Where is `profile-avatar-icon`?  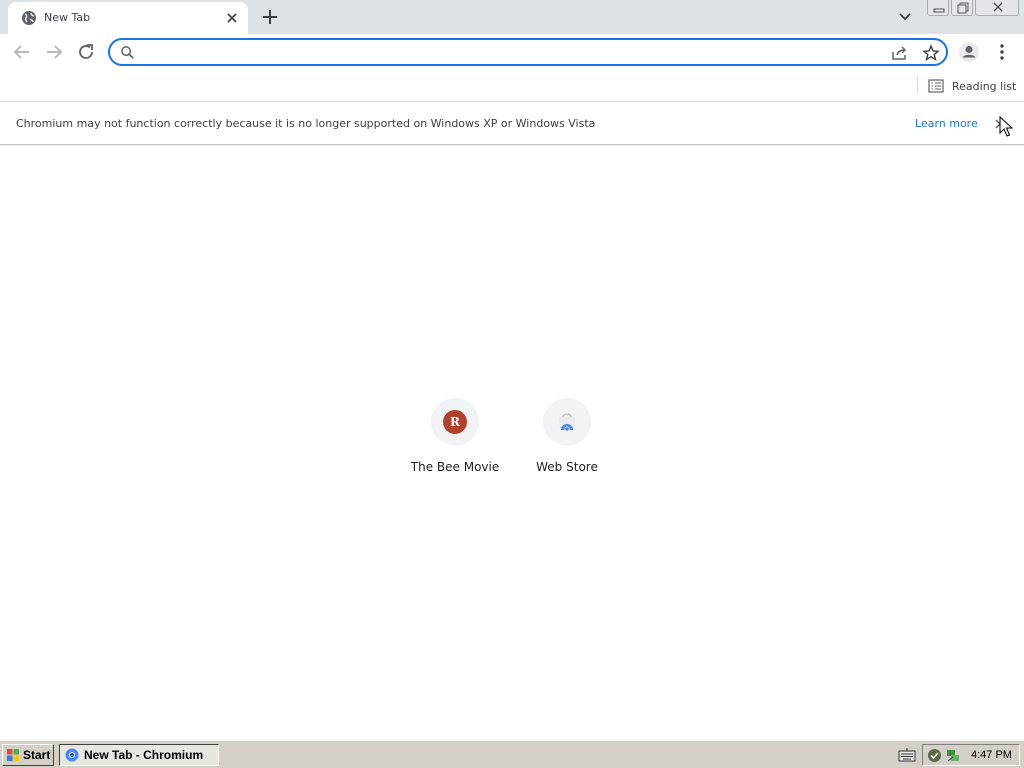 profile-avatar-icon is located at coordinates (969, 52).